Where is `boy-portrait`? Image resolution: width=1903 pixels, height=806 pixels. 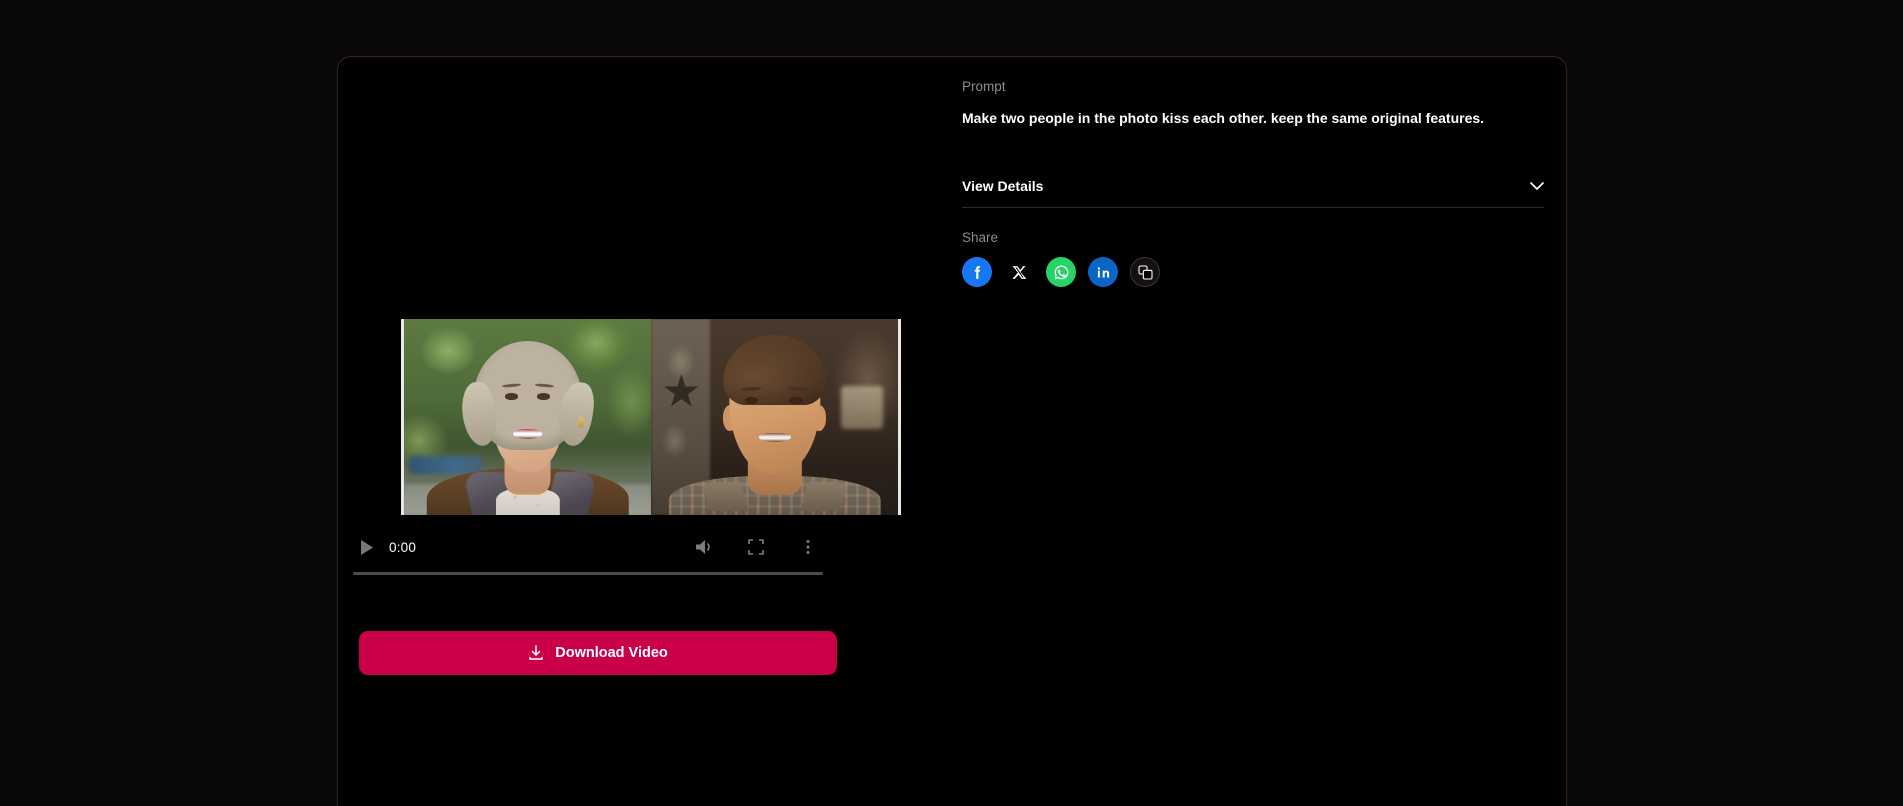
boy-portrait is located at coordinates (774, 417).